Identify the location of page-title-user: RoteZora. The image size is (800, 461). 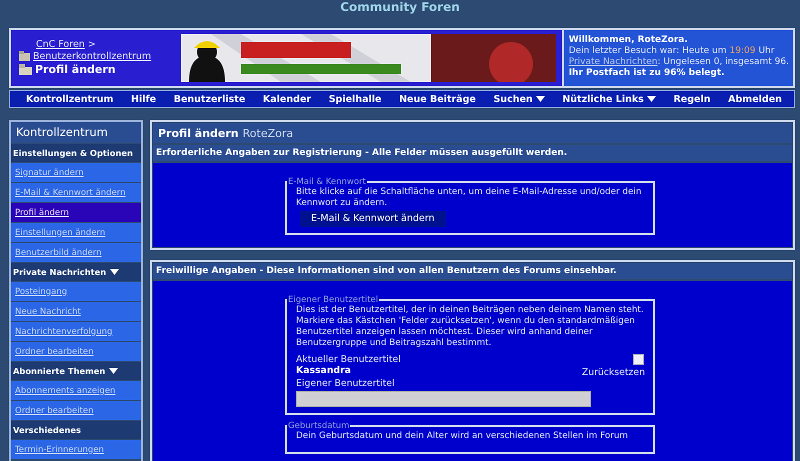
(268, 133).